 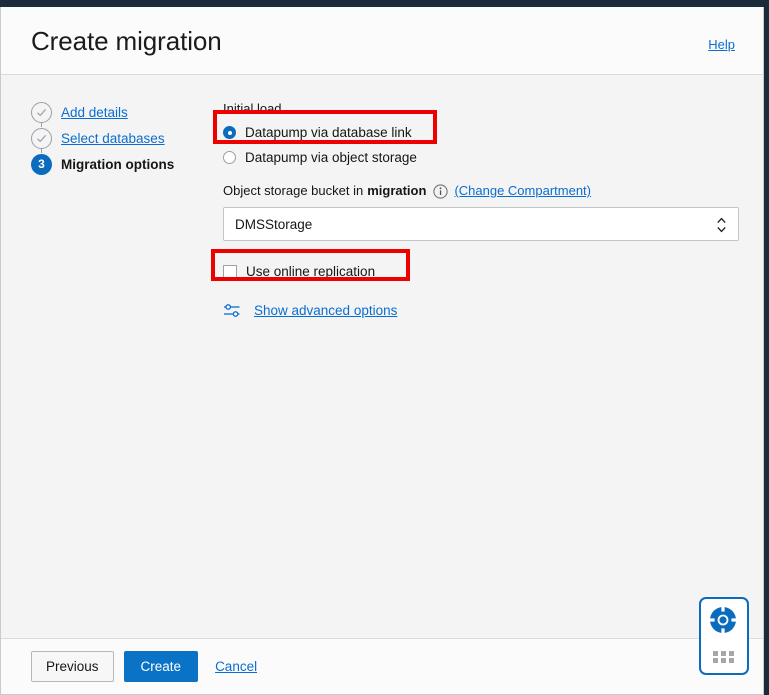 I want to click on radio-button-selected, so click(x=229, y=132).